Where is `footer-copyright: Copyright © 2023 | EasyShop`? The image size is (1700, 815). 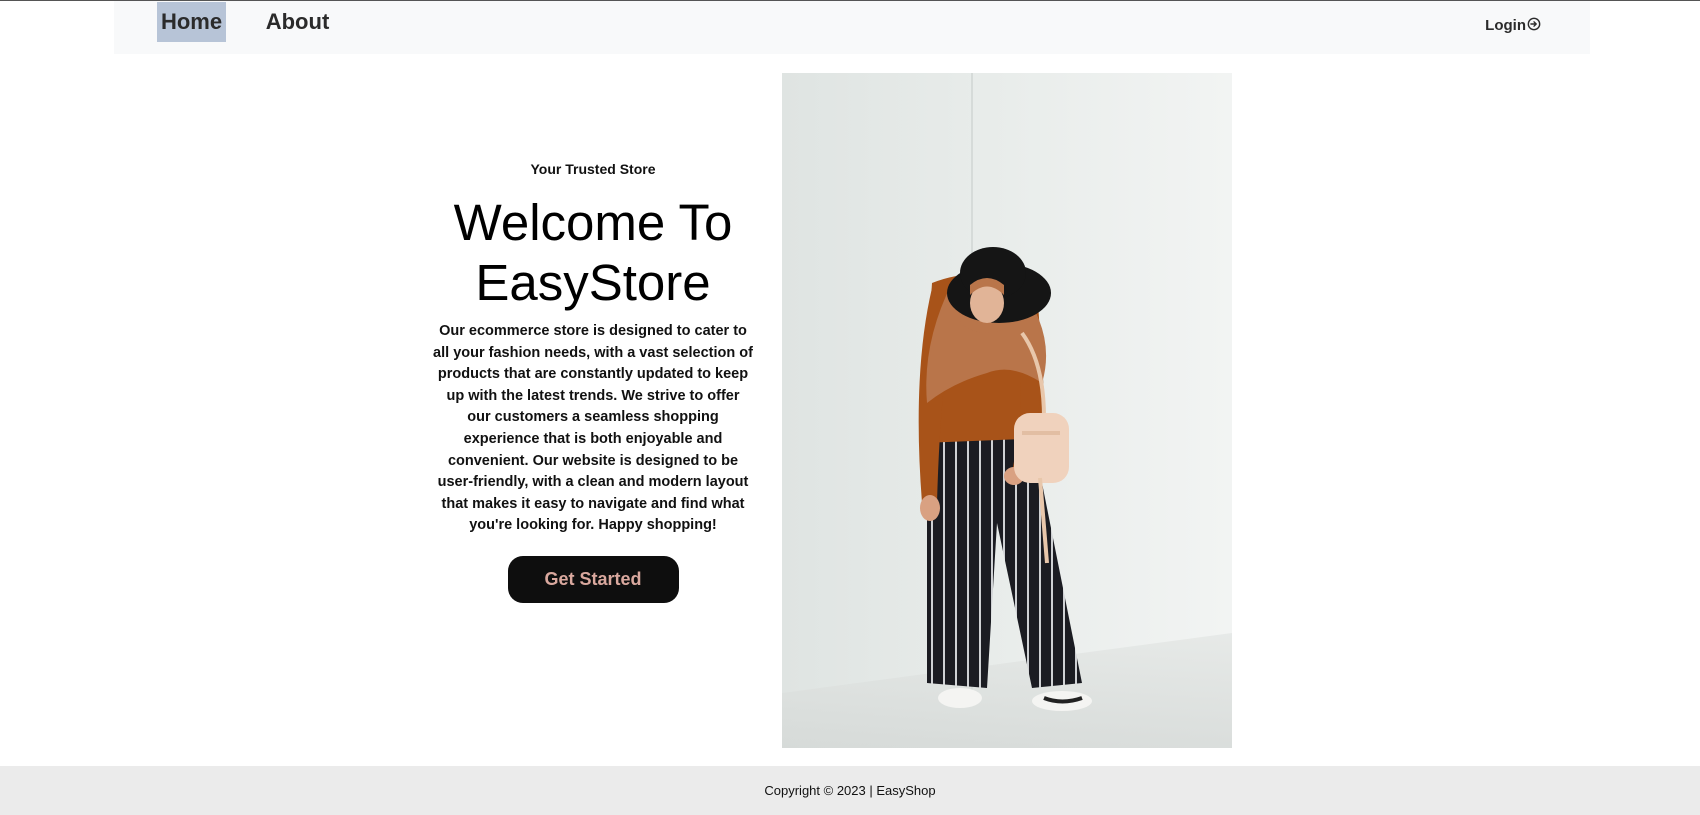
footer-copyright: Copyright © 2023 | EasyShop is located at coordinates (850, 790).